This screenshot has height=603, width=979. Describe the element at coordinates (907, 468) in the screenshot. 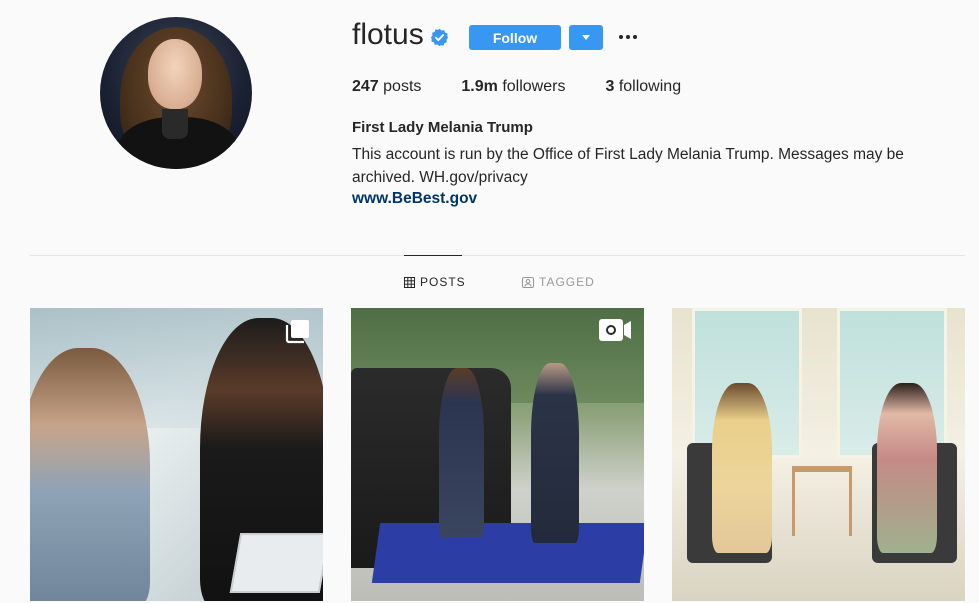

I see `post-person-floral` at that location.